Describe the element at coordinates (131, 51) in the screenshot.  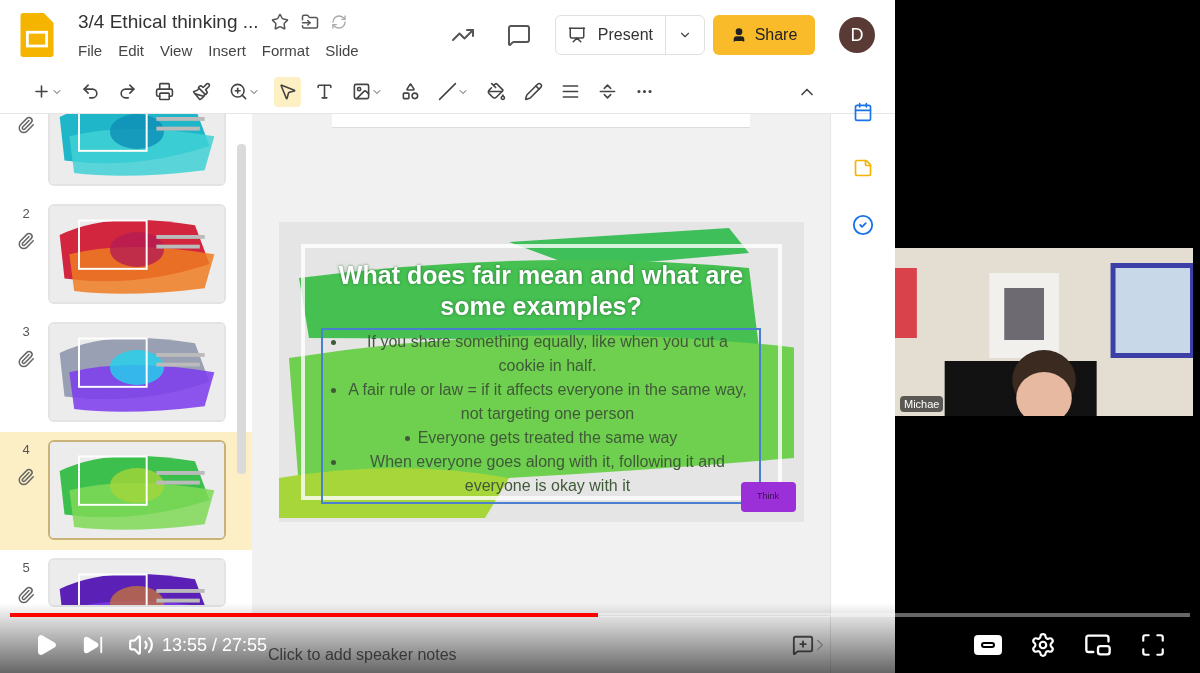
I see `menu-item: Edit` at that location.